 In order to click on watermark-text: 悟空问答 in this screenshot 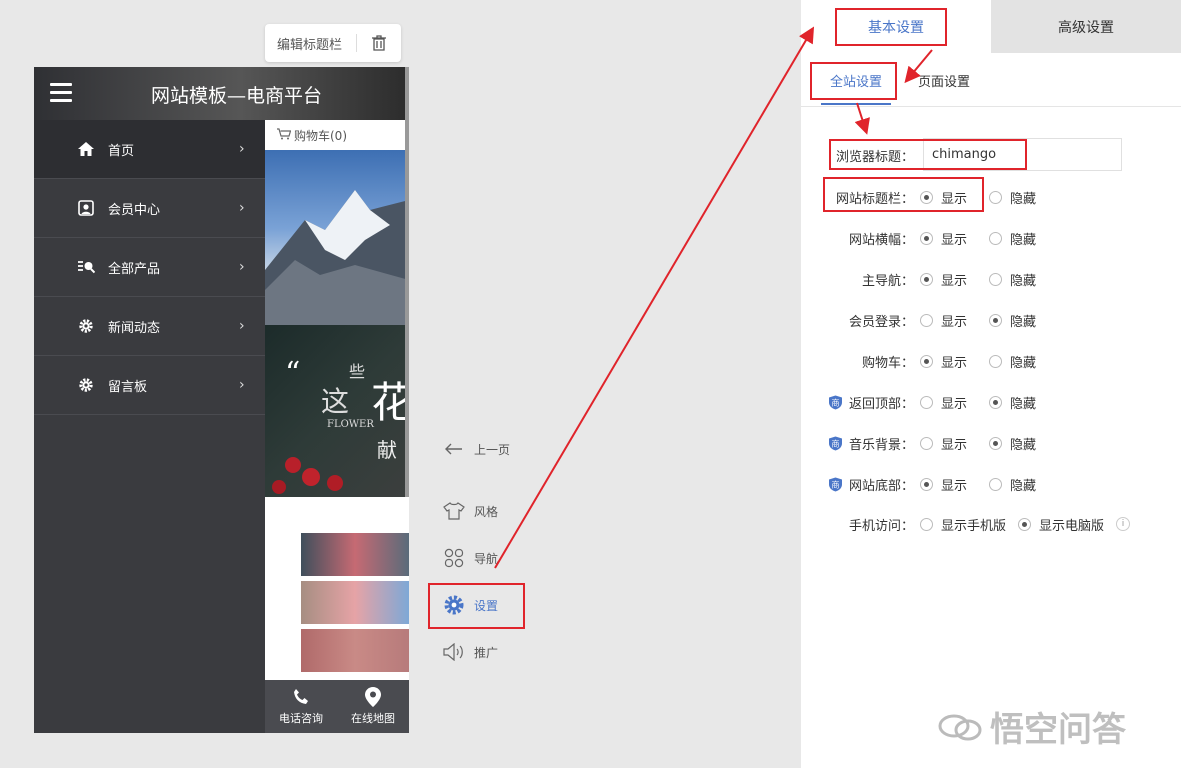, I will do `click(1058, 730)`.